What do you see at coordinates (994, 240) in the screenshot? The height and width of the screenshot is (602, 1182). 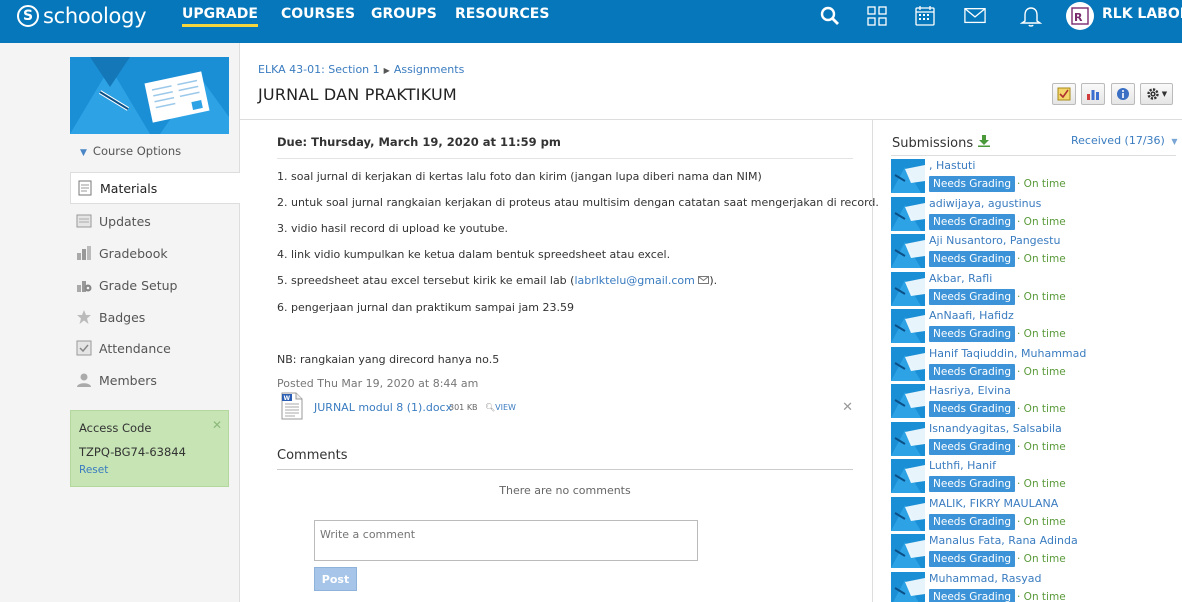 I see `student-name-link: Aji Nusantoro, Pangestu` at bounding box center [994, 240].